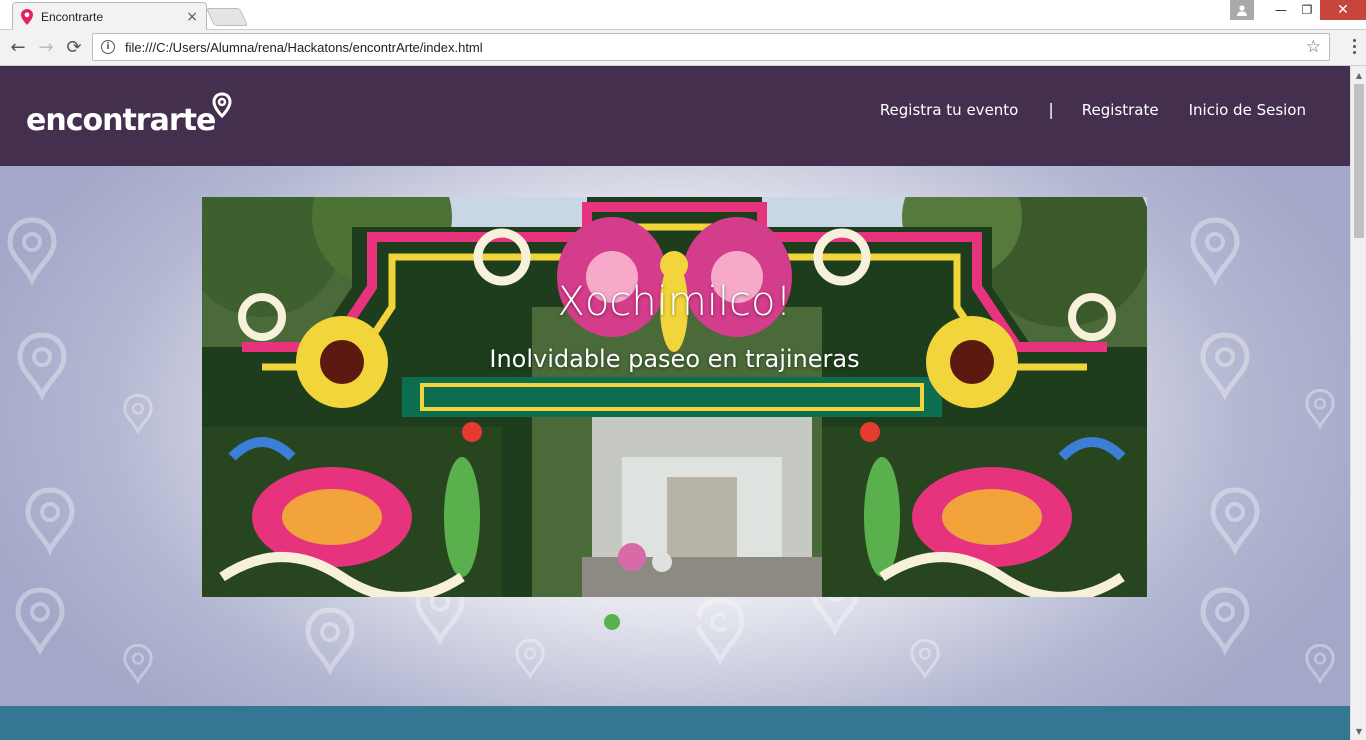  I want to click on window-controls: — ❐ ✕, so click(1298, 10).